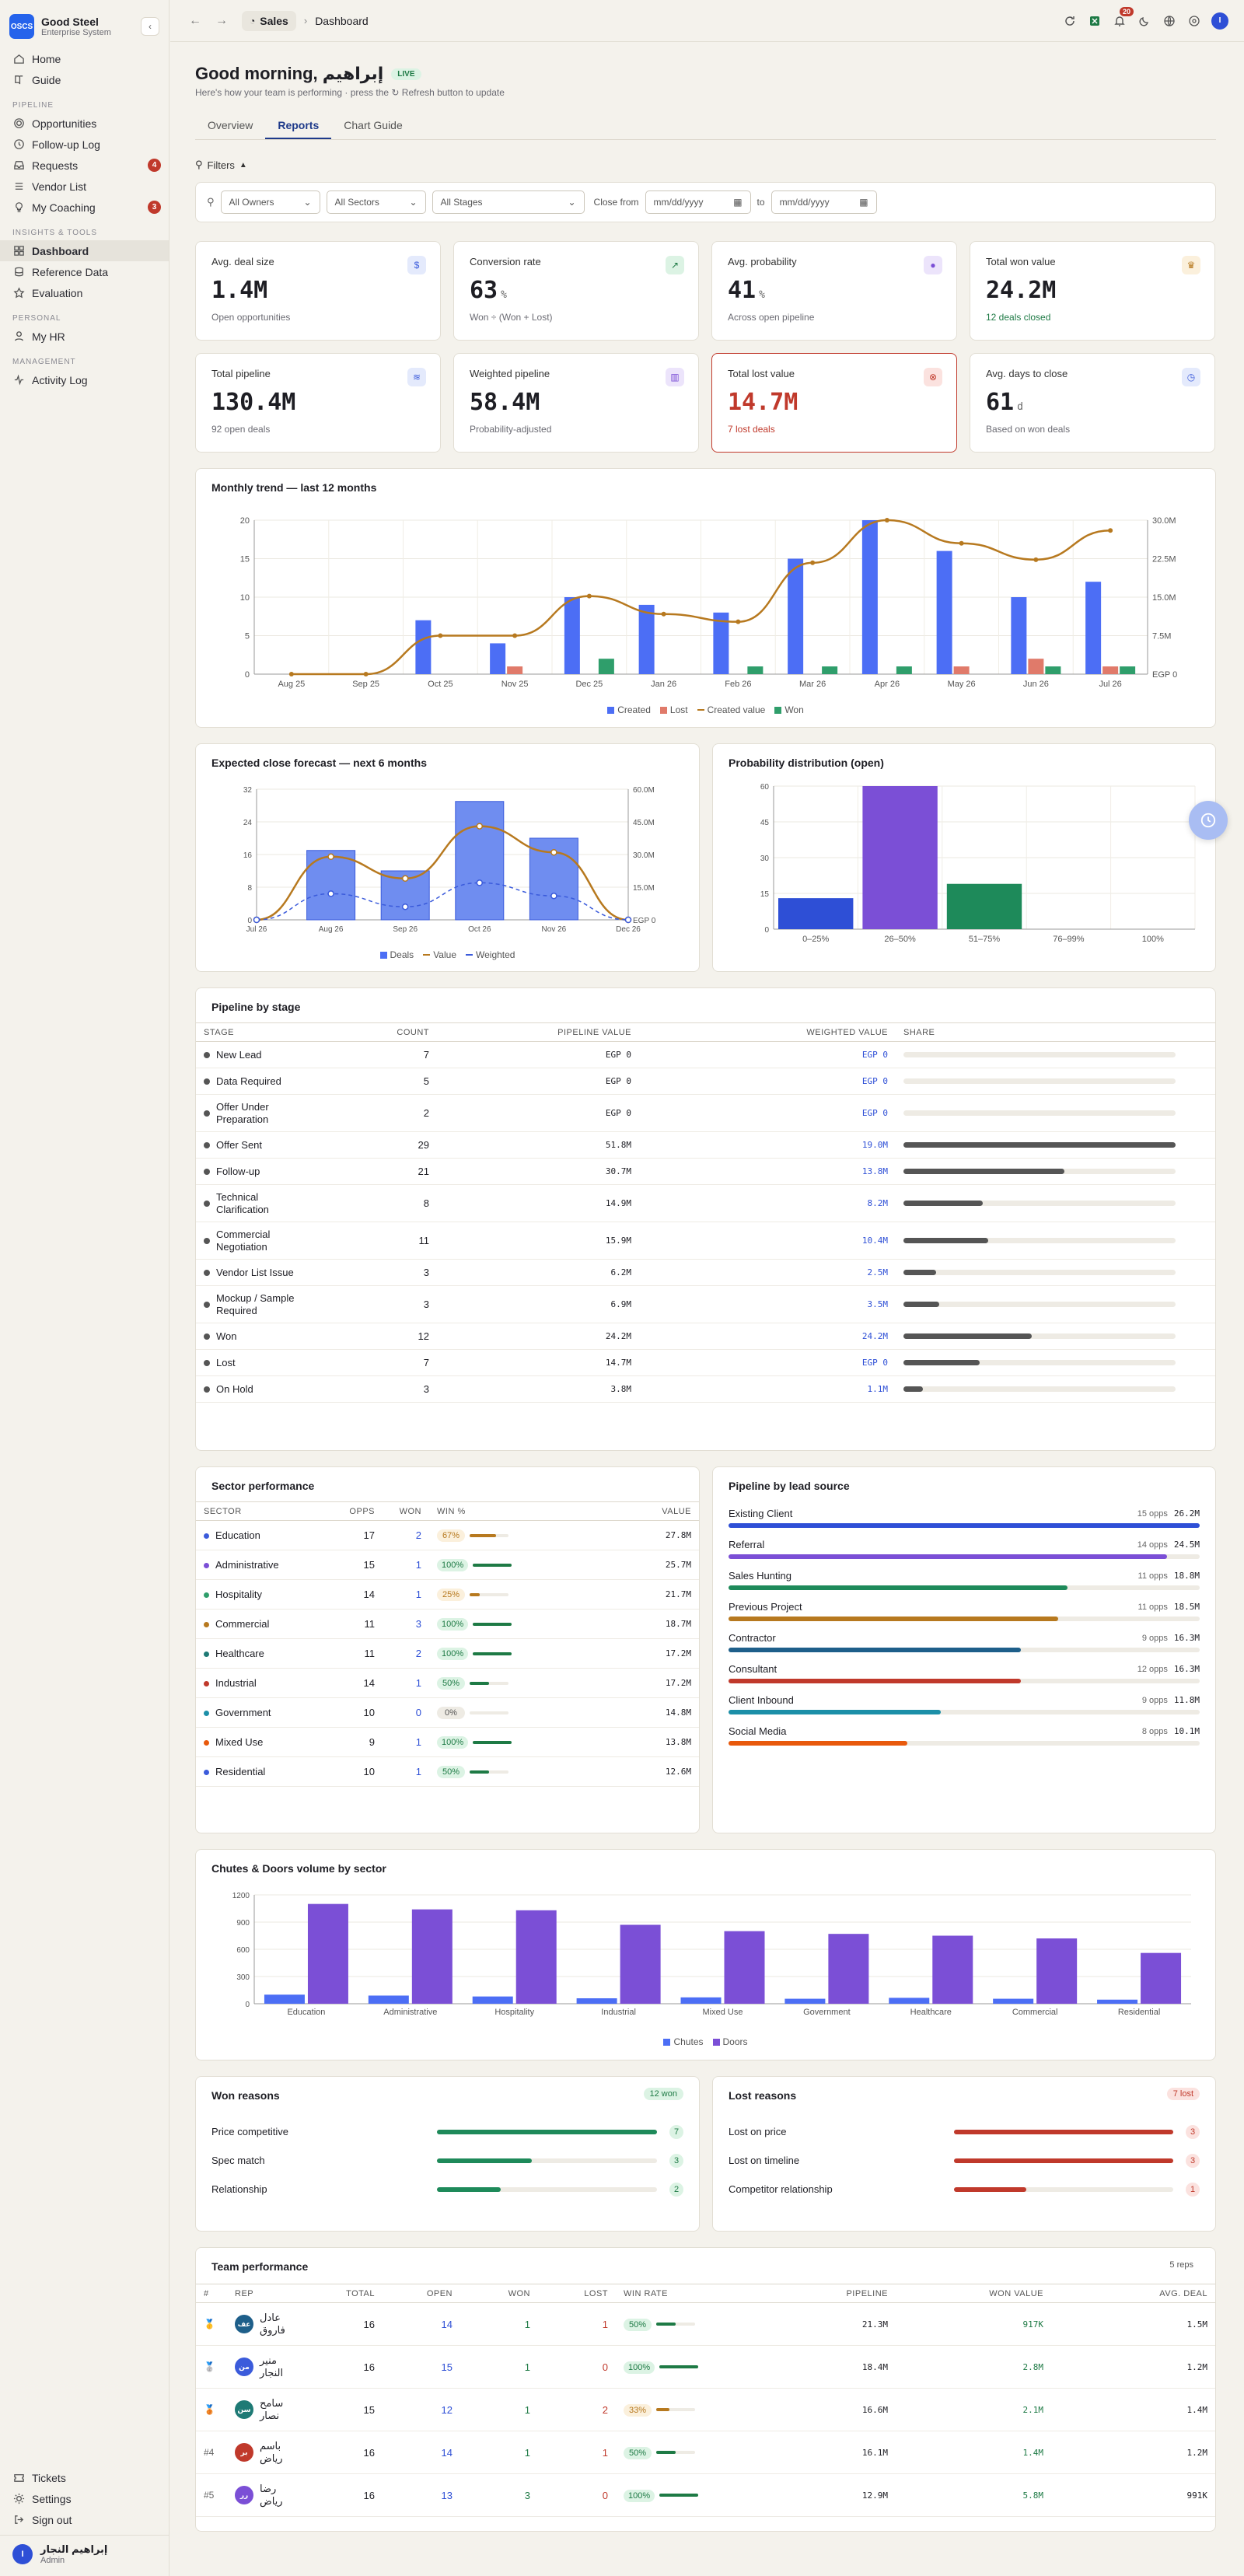 This screenshot has width=1244, height=2576. Describe the element at coordinates (705, 2367) in the screenshot. I see `table-row: 🥈 من منير النجار 16 15 1 0 100% 18.4M 2.8M 1.2M` at that location.